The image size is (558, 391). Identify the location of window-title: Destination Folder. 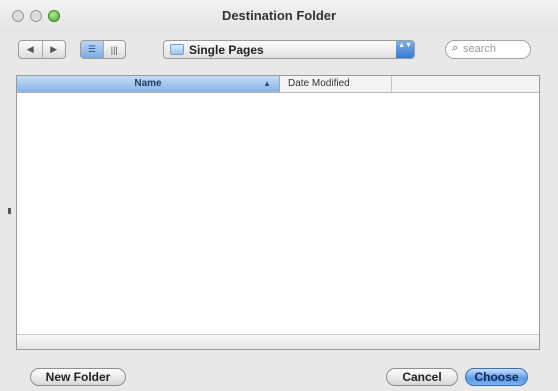
(279, 15).